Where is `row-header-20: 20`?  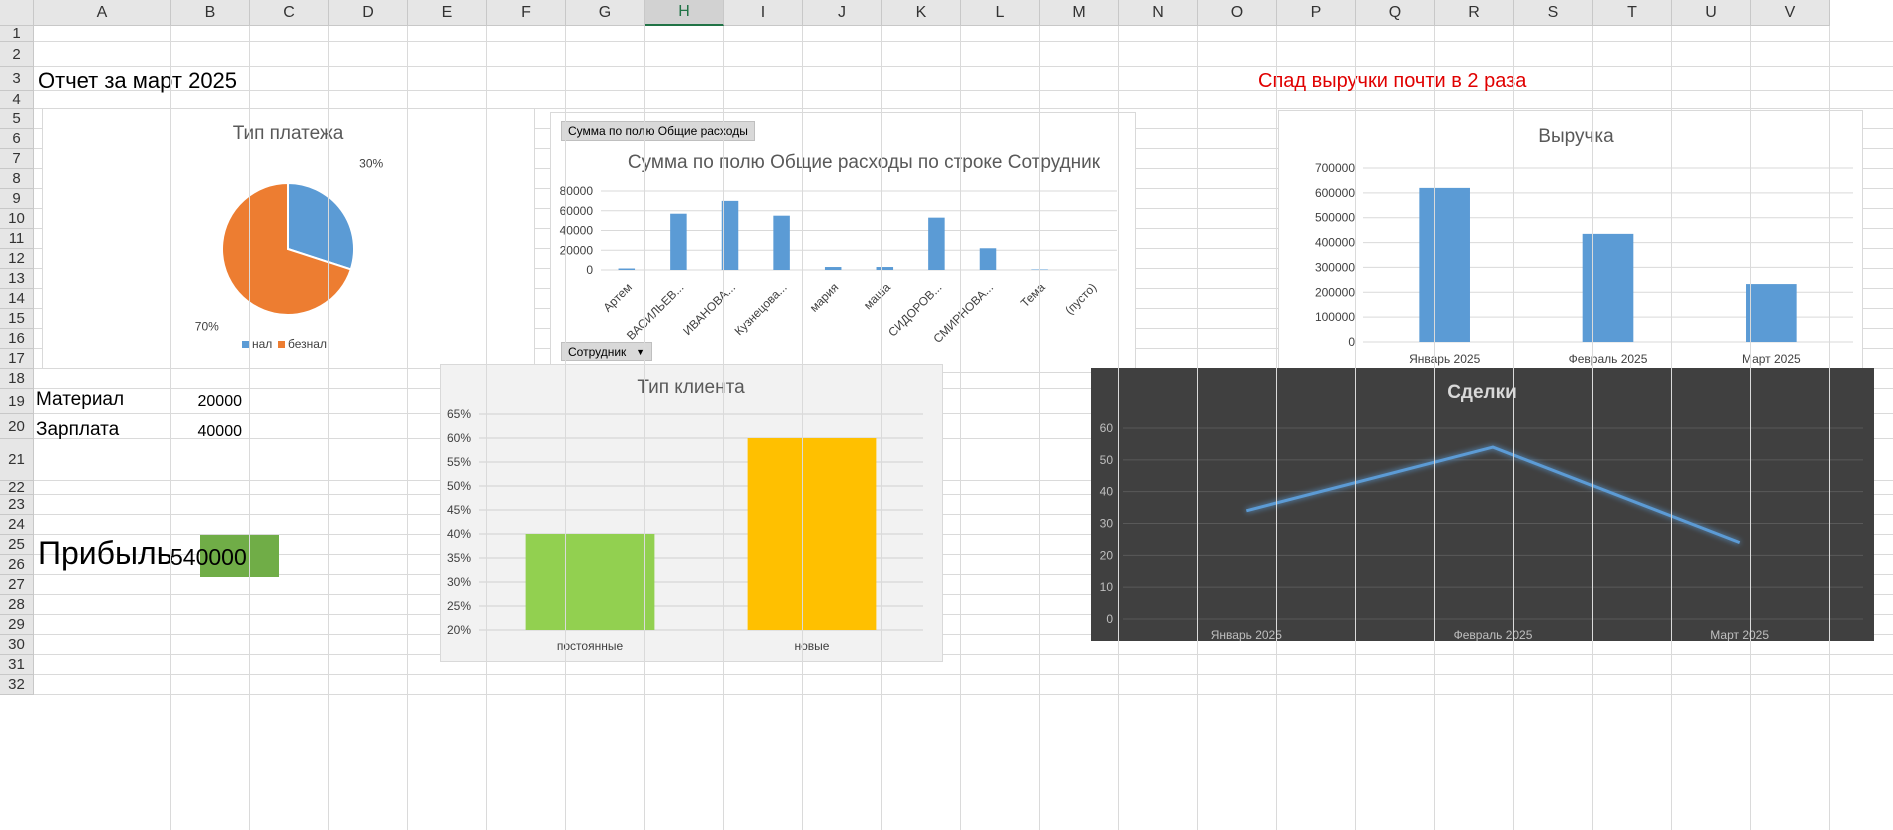
row-header-20: 20 is located at coordinates (17, 426).